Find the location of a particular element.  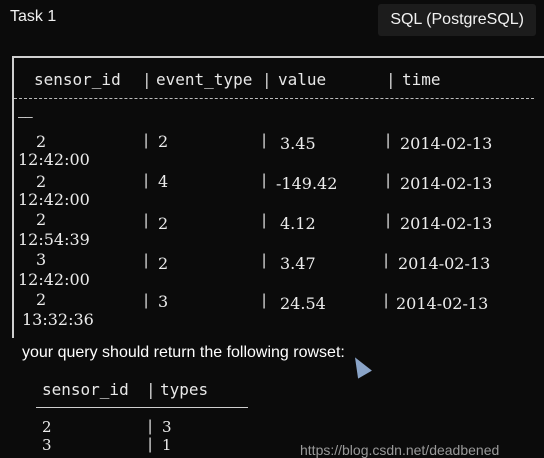

cell-event-type: 3 is located at coordinates (163, 301).